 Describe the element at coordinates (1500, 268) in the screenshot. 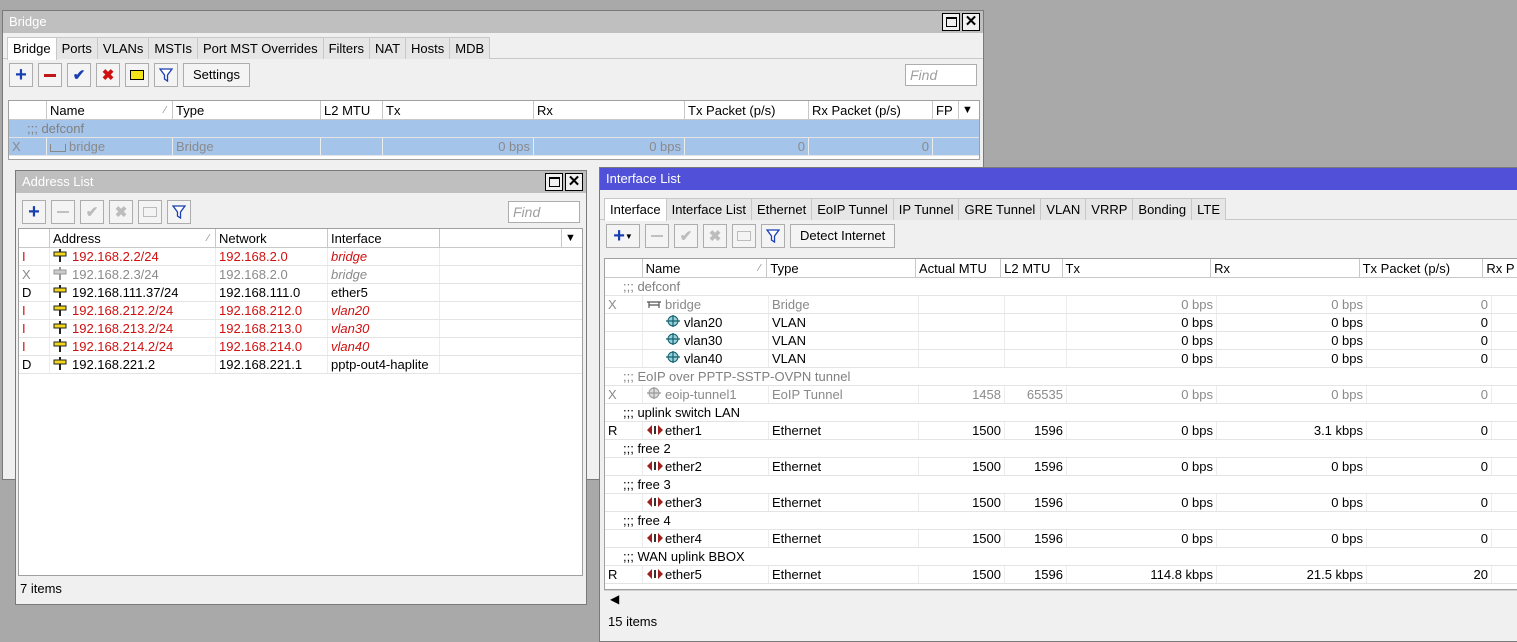

I see `col-rx-packet: Rx P` at that location.